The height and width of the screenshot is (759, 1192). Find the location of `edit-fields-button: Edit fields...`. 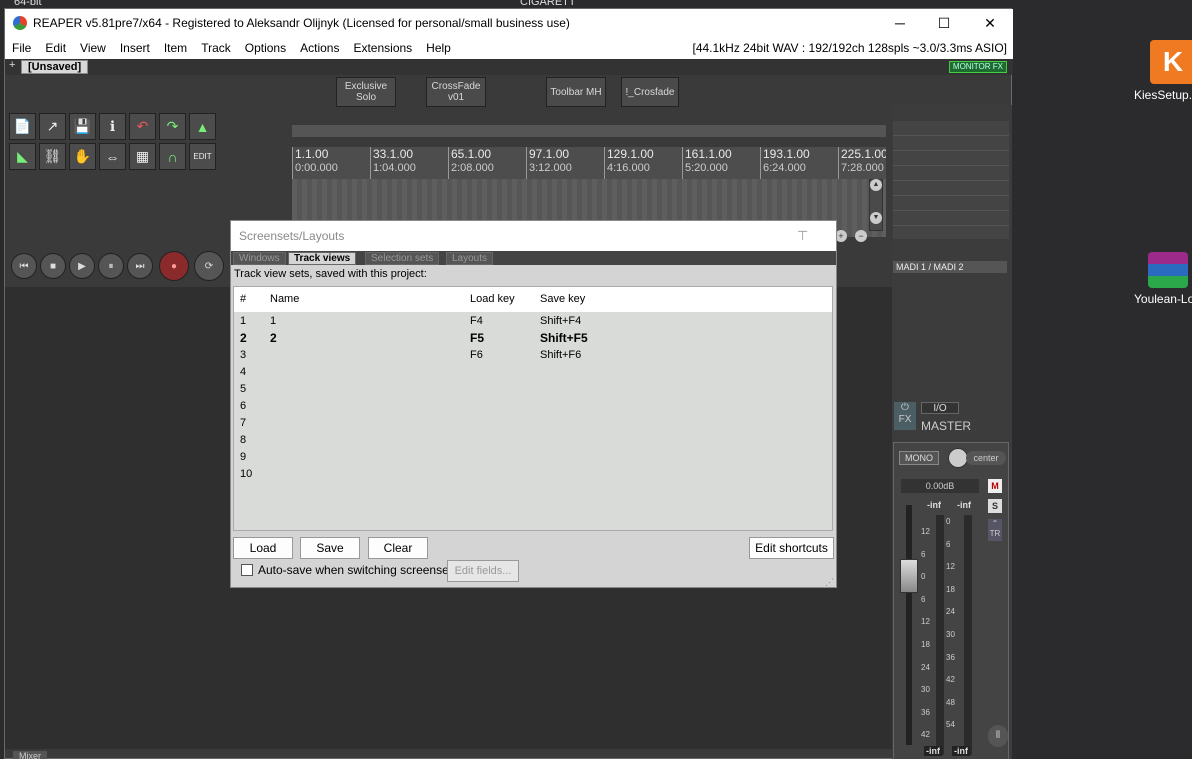

edit-fields-button: Edit fields... is located at coordinates (483, 571).